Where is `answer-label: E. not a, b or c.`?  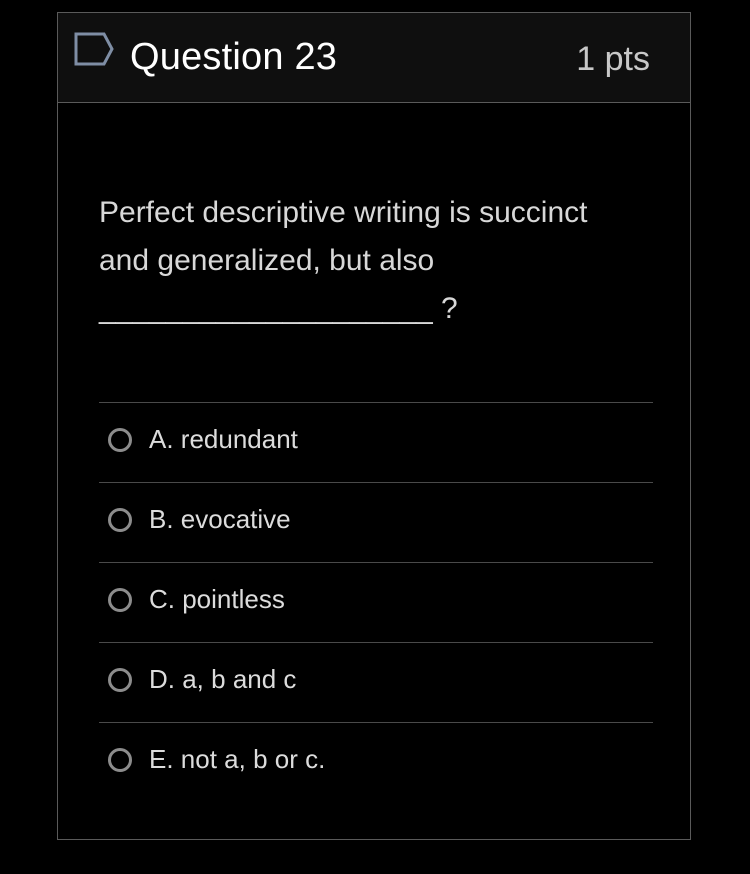
answer-label: E. not a, b or c. is located at coordinates (237, 759).